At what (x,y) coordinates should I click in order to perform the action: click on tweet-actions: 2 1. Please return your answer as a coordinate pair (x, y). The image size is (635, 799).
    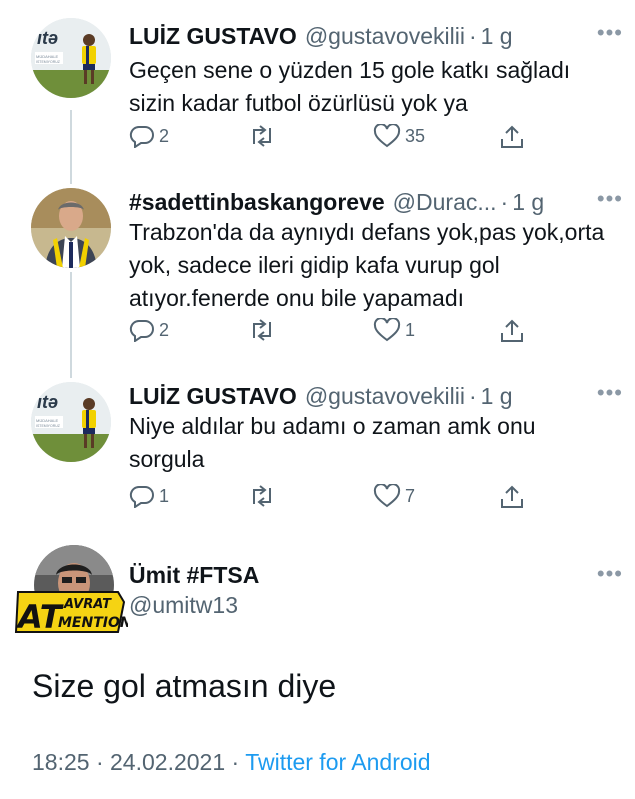
    Looking at the image, I should click on (329, 333).